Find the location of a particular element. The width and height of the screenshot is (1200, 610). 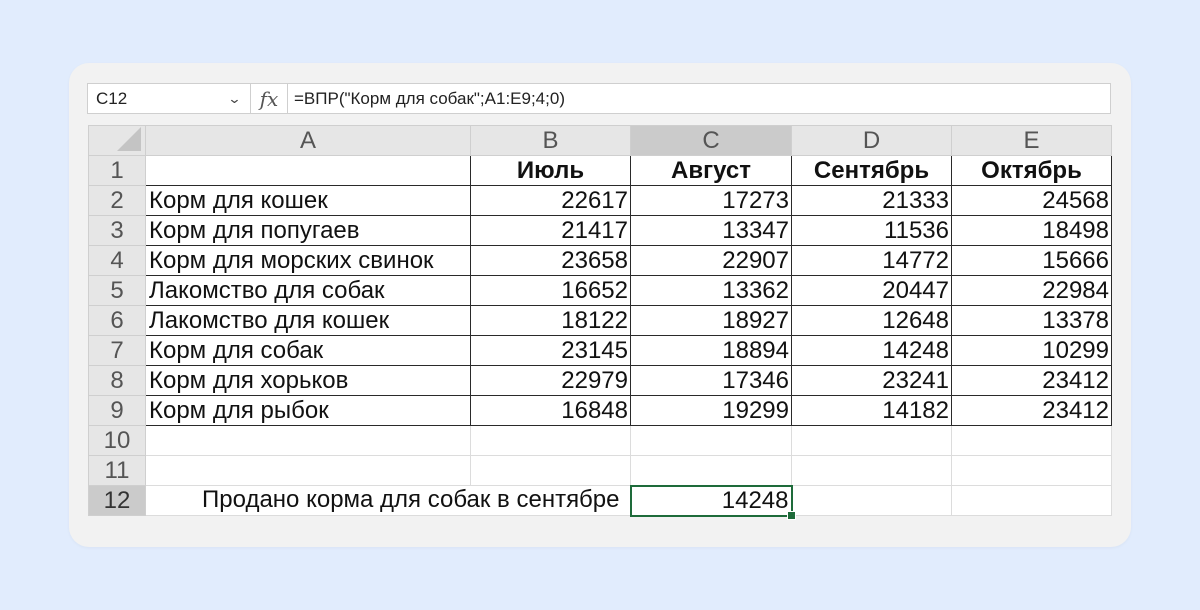

row-header: 11 is located at coordinates (117, 470).